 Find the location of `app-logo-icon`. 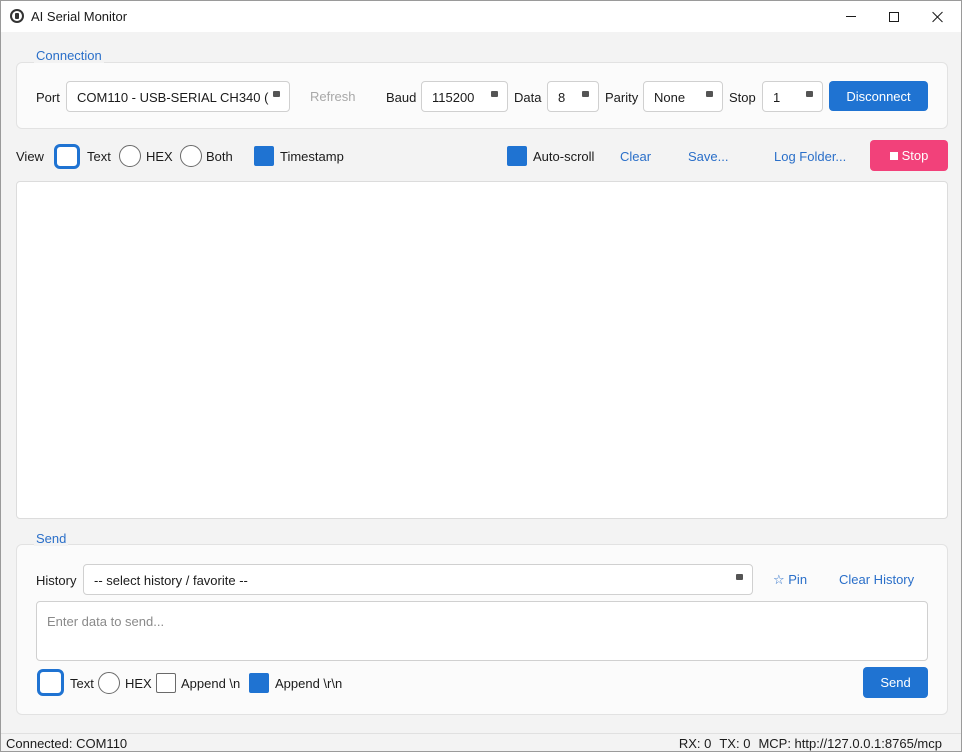

app-logo-icon is located at coordinates (17, 16).